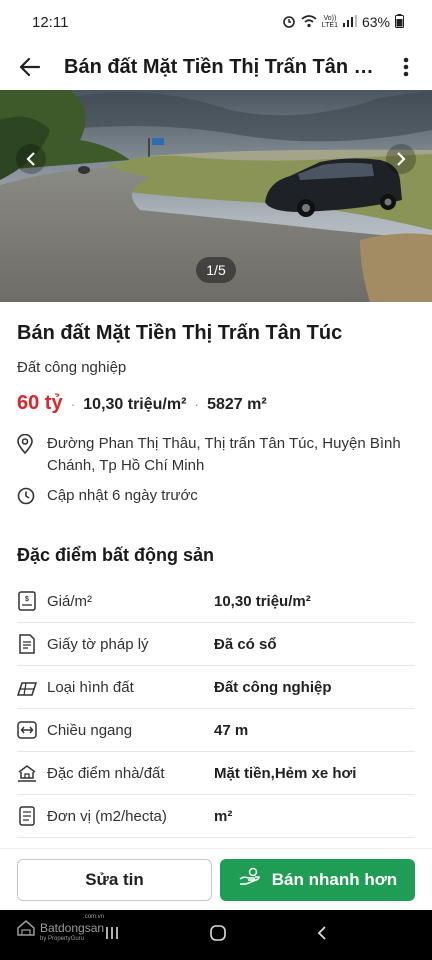 Image resolution: width=432 pixels, height=960 pixels. What do you see at coordinates (27, 444) in the screenshot?
I see `location-pin-icon` at bounding box center [27, 444].